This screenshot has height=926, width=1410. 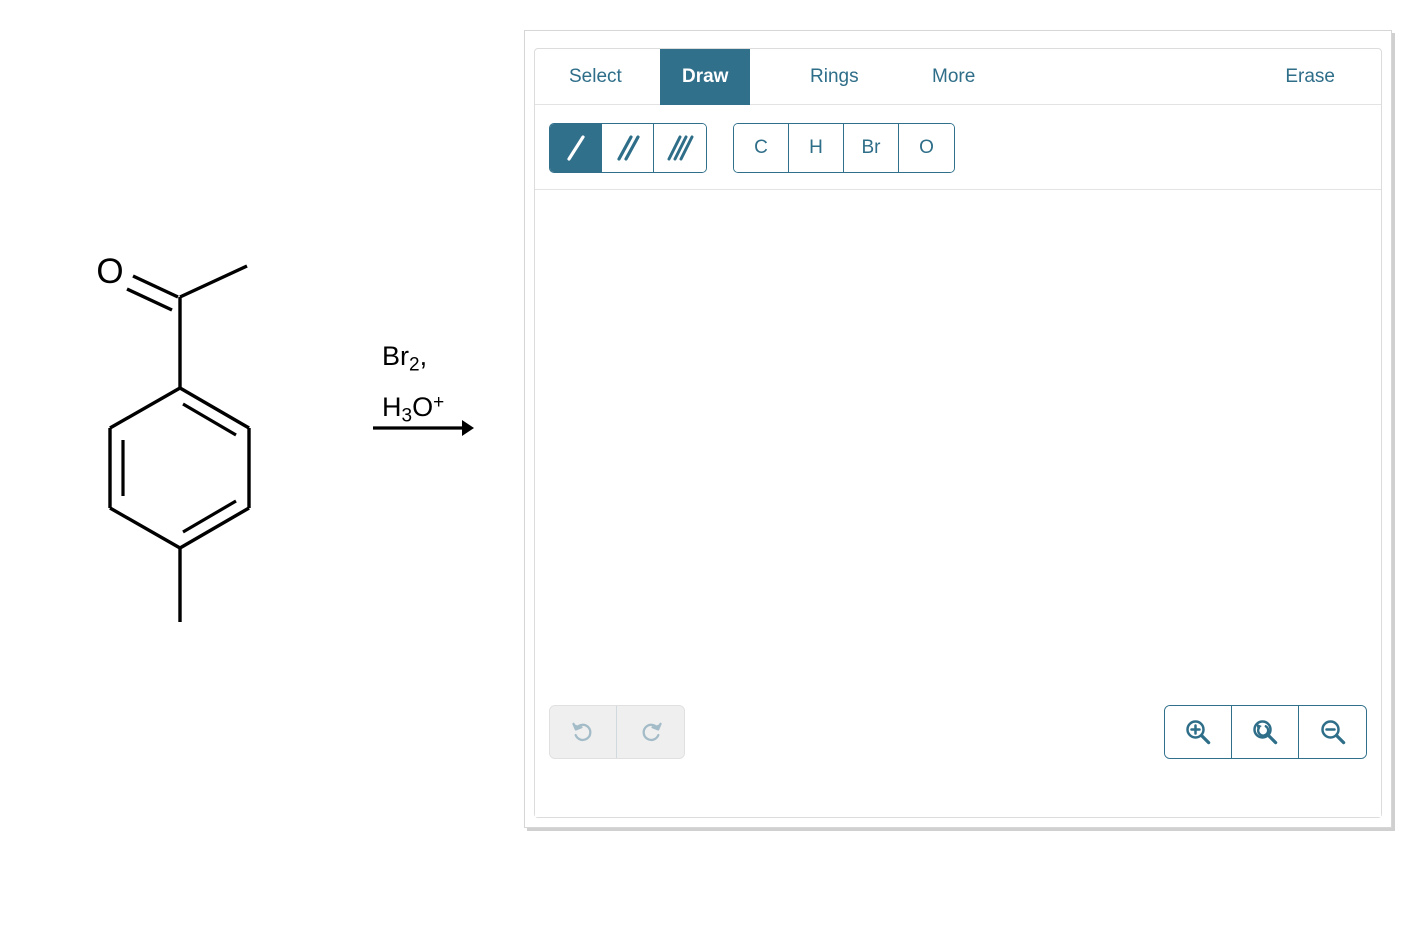 I want to click on redo-icon, so click(x=652, y=732).